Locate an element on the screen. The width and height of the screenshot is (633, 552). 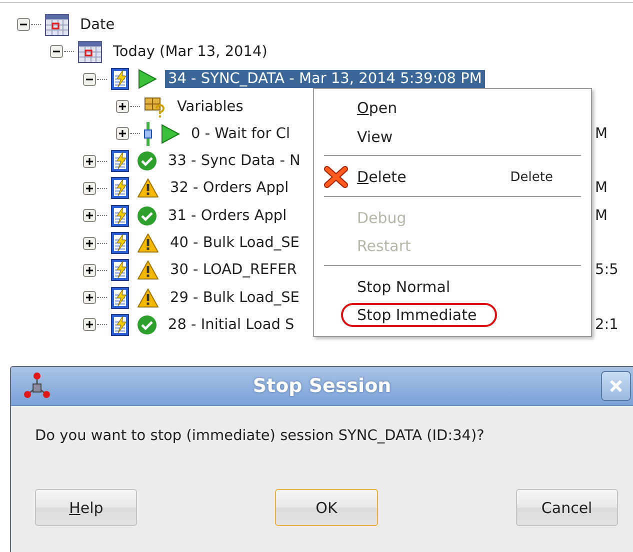
shortcut-label: Delete is located at coordinates (531, 177).